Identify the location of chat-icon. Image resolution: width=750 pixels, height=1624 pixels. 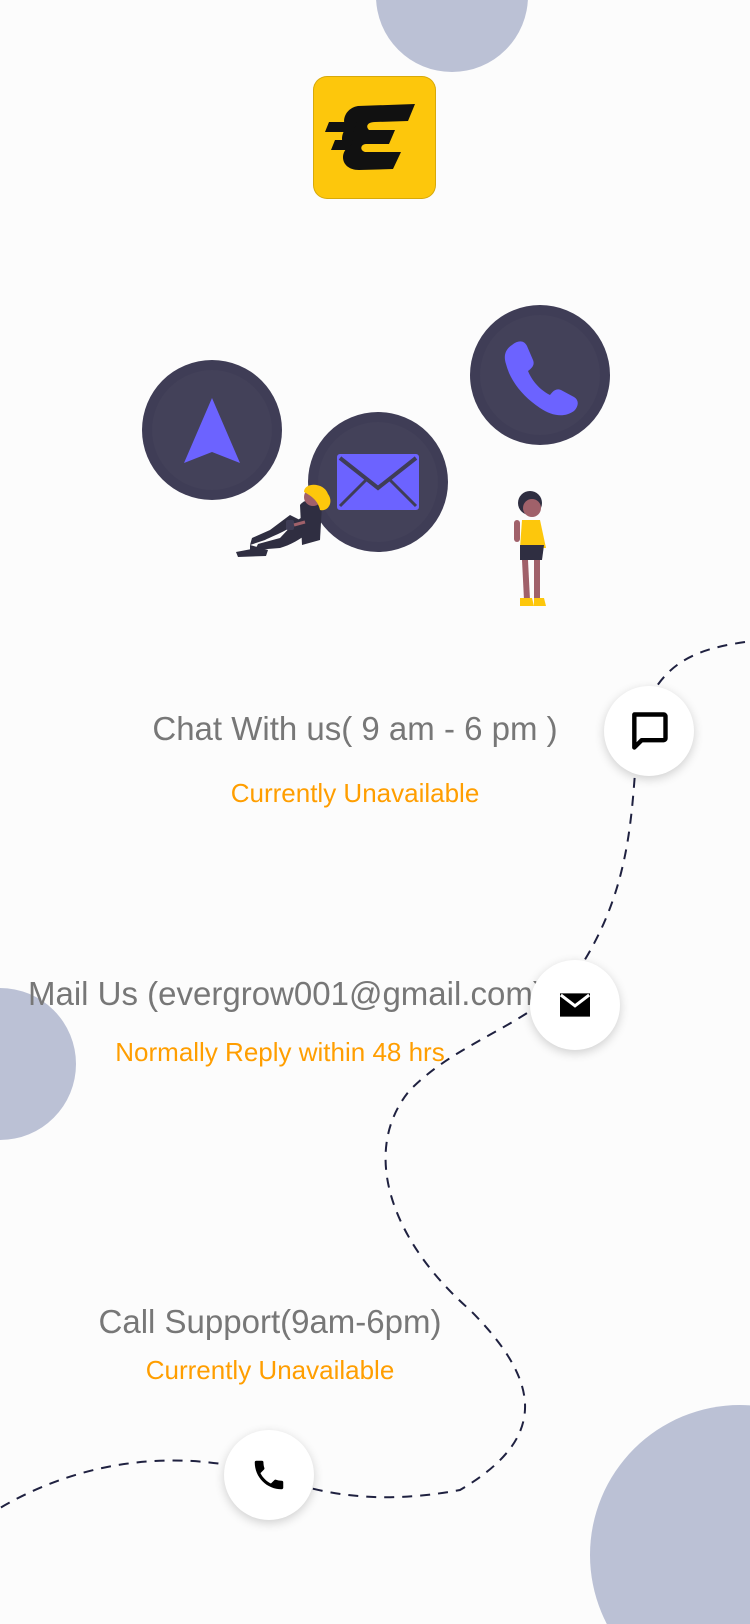
(650, 731).